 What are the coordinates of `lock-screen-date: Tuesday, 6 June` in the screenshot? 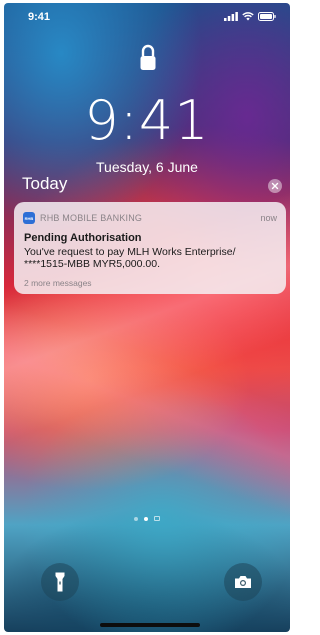 It's located at (147, 167).